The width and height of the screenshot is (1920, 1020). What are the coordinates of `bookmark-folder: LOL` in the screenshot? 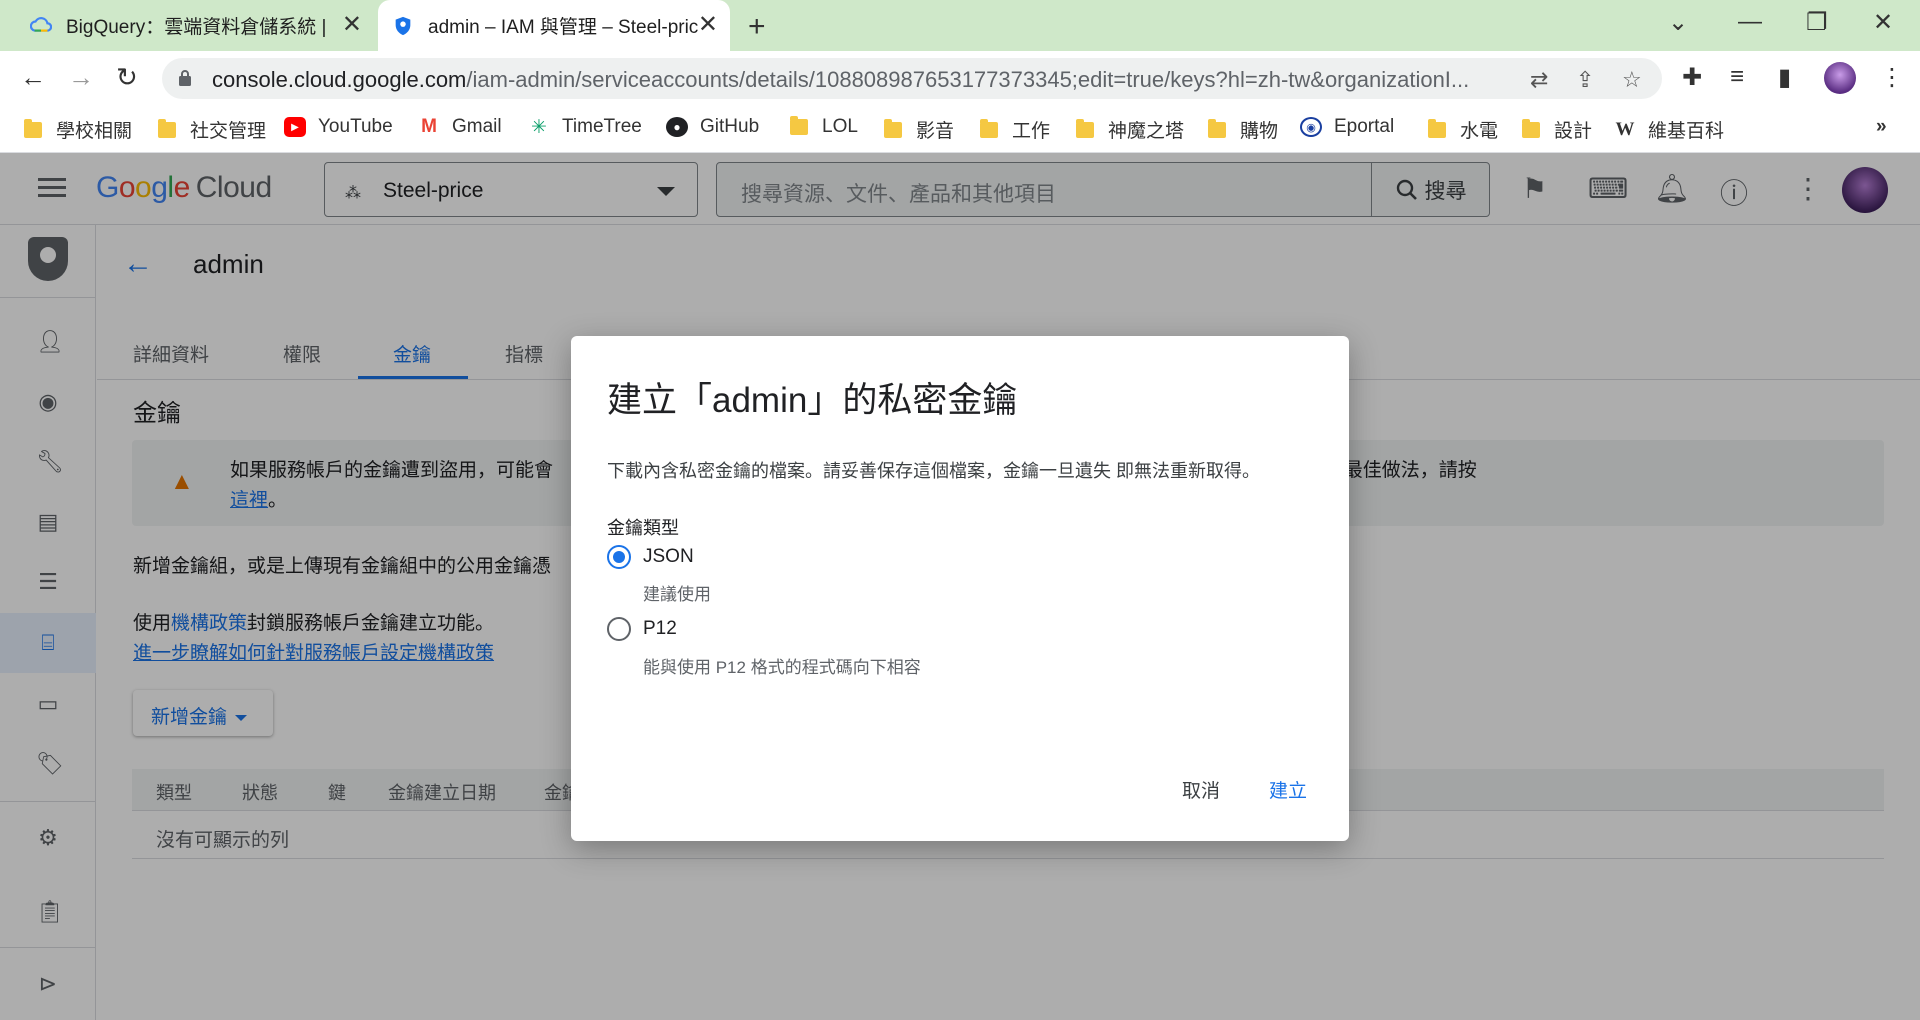 It's located at (824, 127).